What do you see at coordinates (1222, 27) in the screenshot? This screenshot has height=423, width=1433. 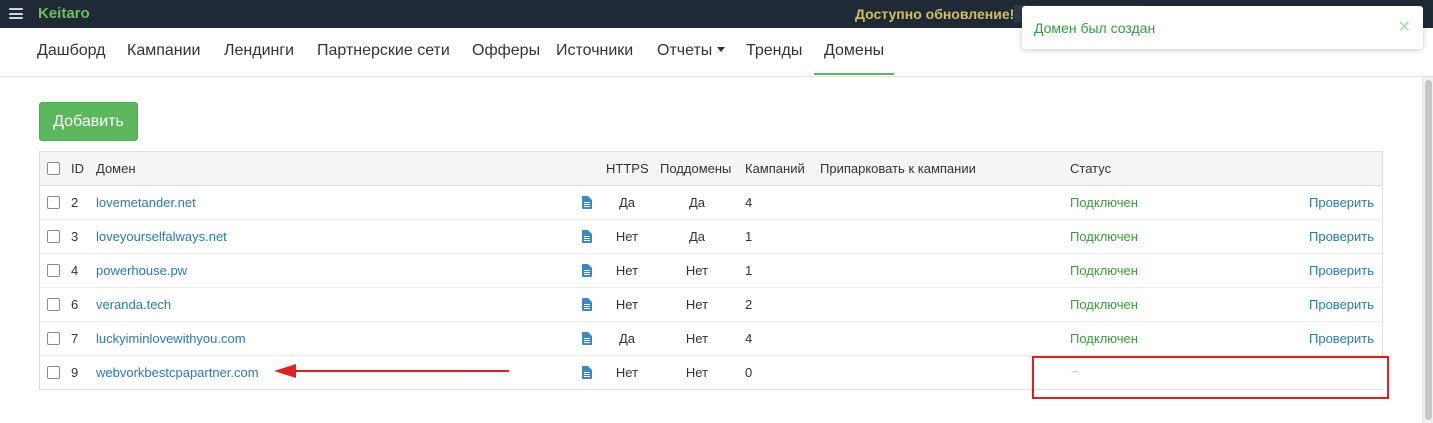 I see `success-toast: Домен был создан ✕` at bounding box center [1222, 27].